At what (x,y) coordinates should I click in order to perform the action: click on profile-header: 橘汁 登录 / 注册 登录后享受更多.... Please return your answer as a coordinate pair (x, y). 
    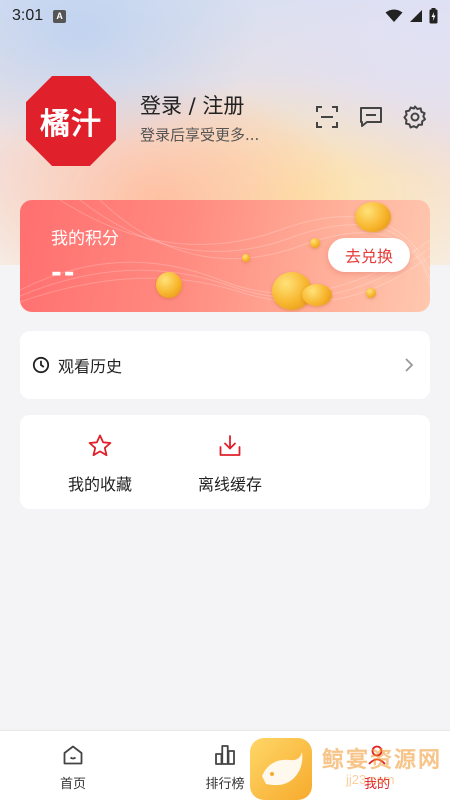
    Looking at the image, I should click on (228, 122).